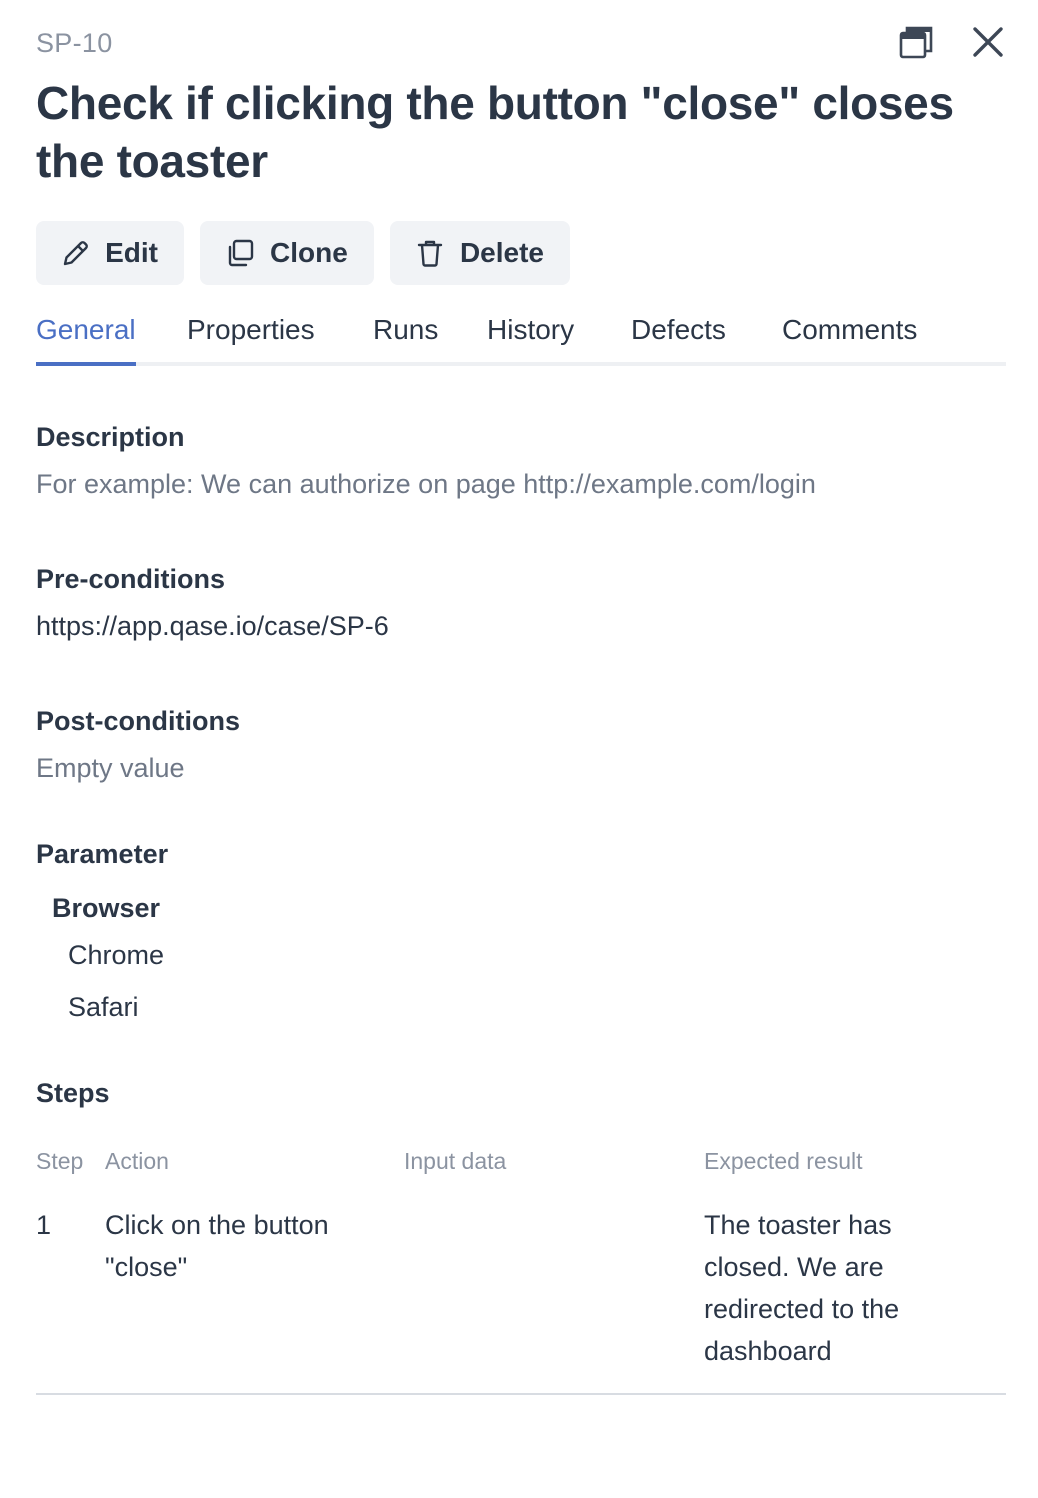 Image resolution: width=1038 pixels, height=1498 pixels. Describe the element at coordinates (678, 338) in the screenshot. I see `tab-defects: Defects` at that location.